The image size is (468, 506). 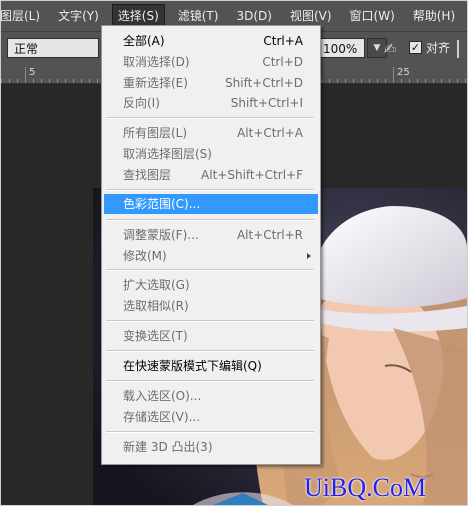 I want to click on menu-item-shortcut: Alt+Ctrl+R, so click(x=269, y=235).